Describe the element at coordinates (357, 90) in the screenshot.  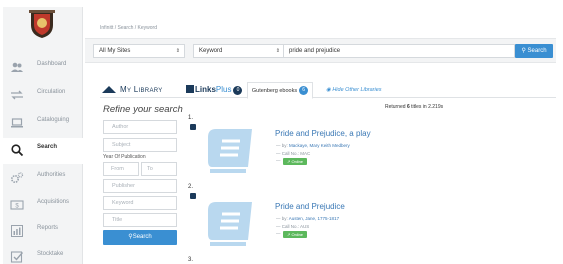
I see `link-label: Hide Other Libraries` at that location.